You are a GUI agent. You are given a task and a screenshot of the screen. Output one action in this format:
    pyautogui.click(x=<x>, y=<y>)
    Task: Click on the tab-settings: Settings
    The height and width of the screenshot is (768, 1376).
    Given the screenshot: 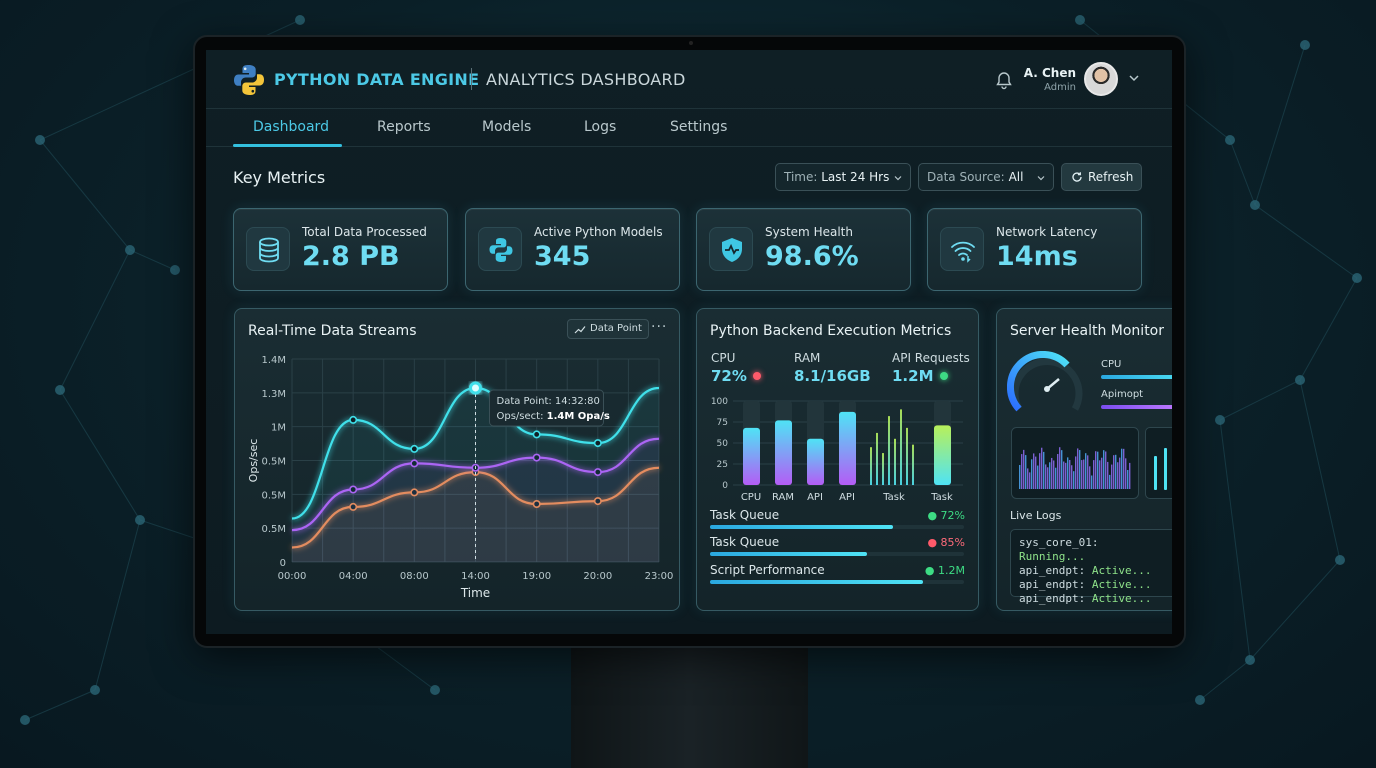 What is the action you would take?
    pyautogui.click(x=698, y=127)
    